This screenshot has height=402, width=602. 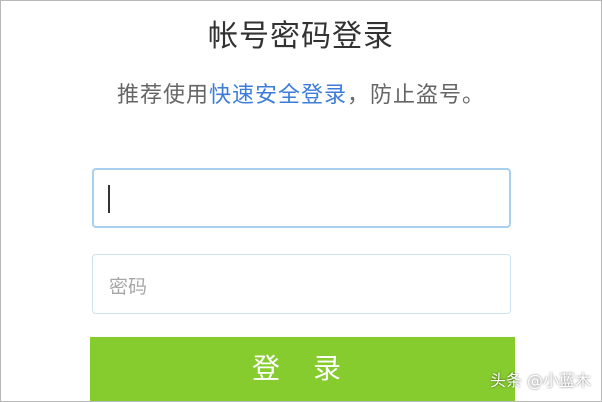 I want to click on quick-login-link: 快速安全登录, so click(x=278, y=95).